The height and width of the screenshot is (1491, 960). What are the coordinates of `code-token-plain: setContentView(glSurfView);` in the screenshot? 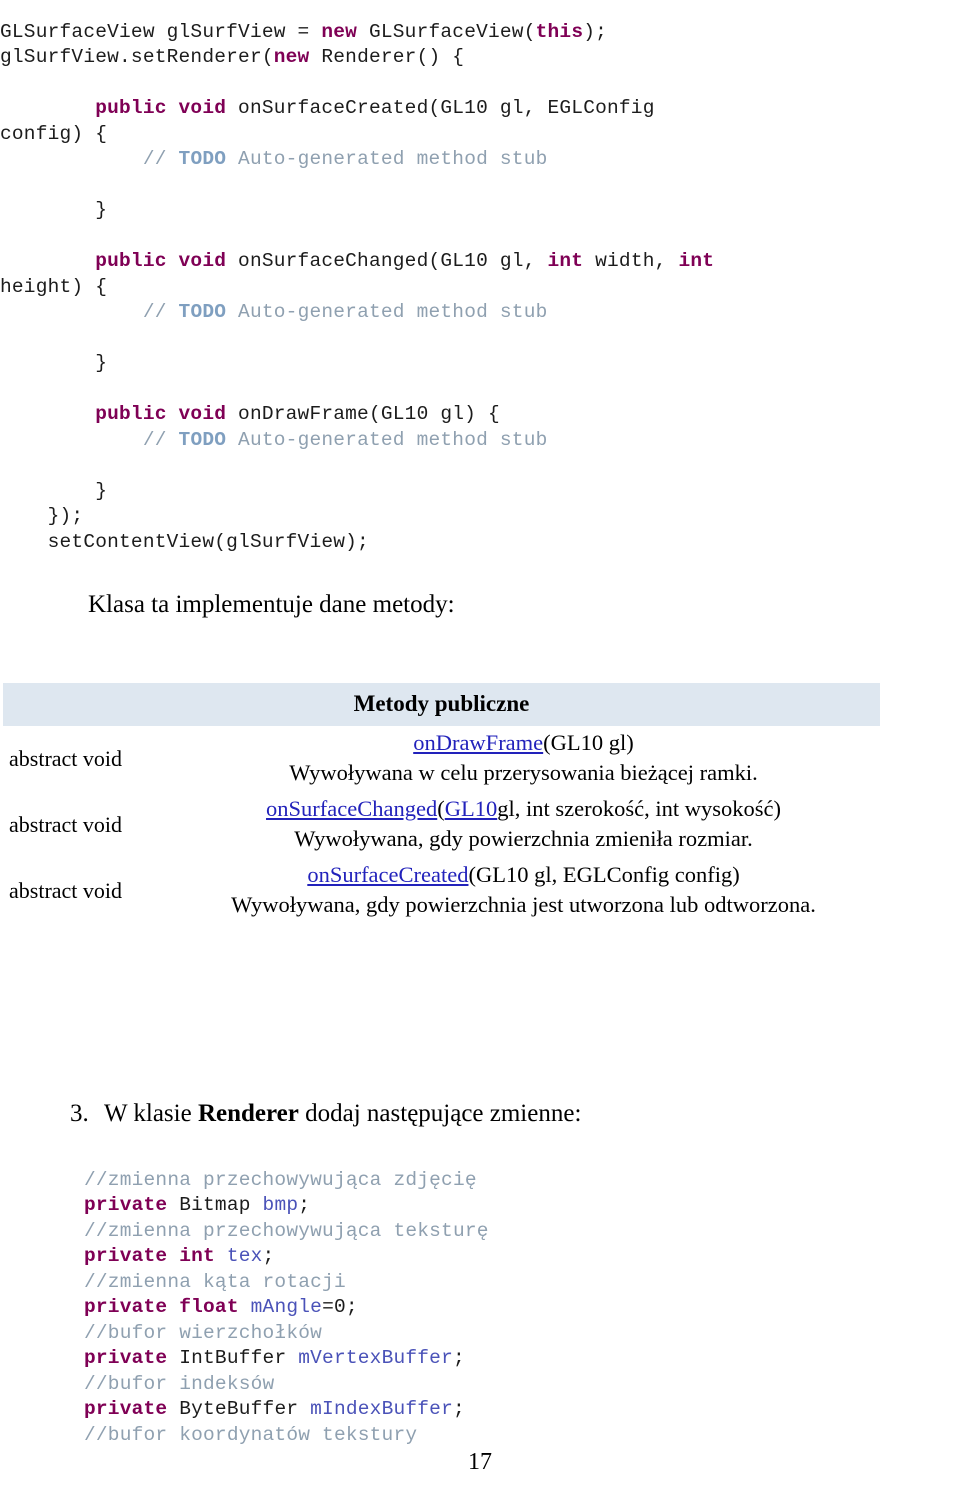 It's located at (184, 541).